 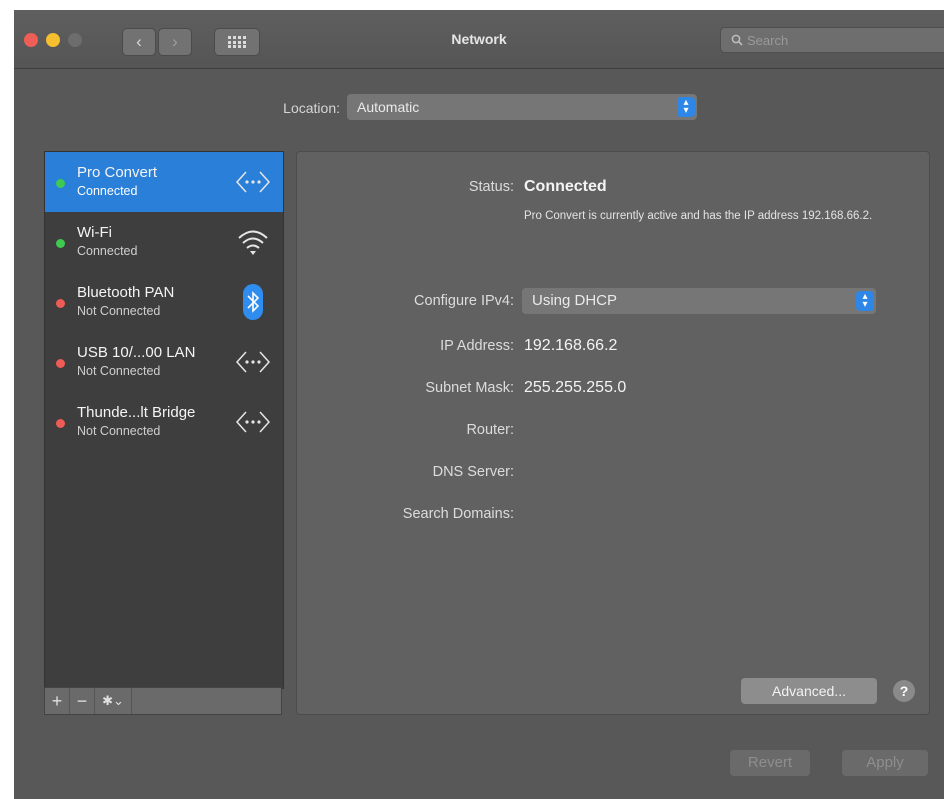 I want to click on search-placeholder: Search, so click(x=768, y=40).